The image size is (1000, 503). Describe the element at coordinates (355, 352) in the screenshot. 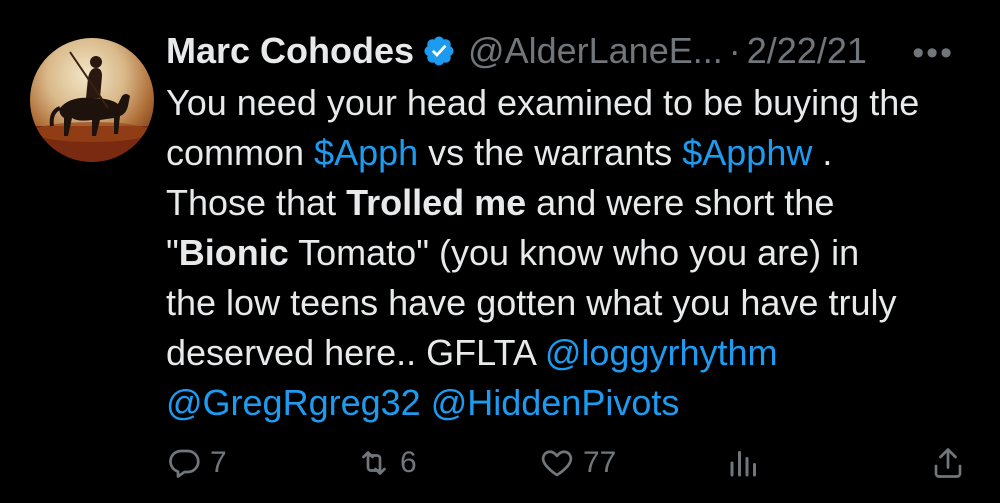

I see `text-segment: deserved here.. GFLTA` at that location.